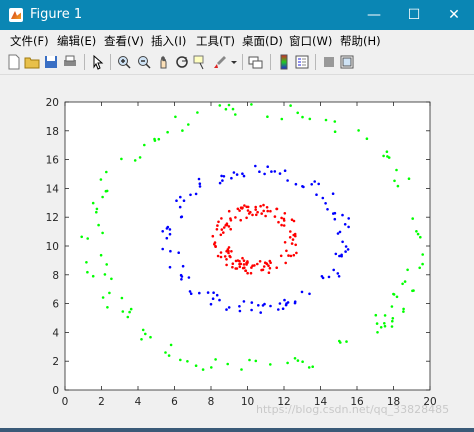 The width and height of the screenshot is (474, 432). I want to click on legend-icon, so click(302, 62).